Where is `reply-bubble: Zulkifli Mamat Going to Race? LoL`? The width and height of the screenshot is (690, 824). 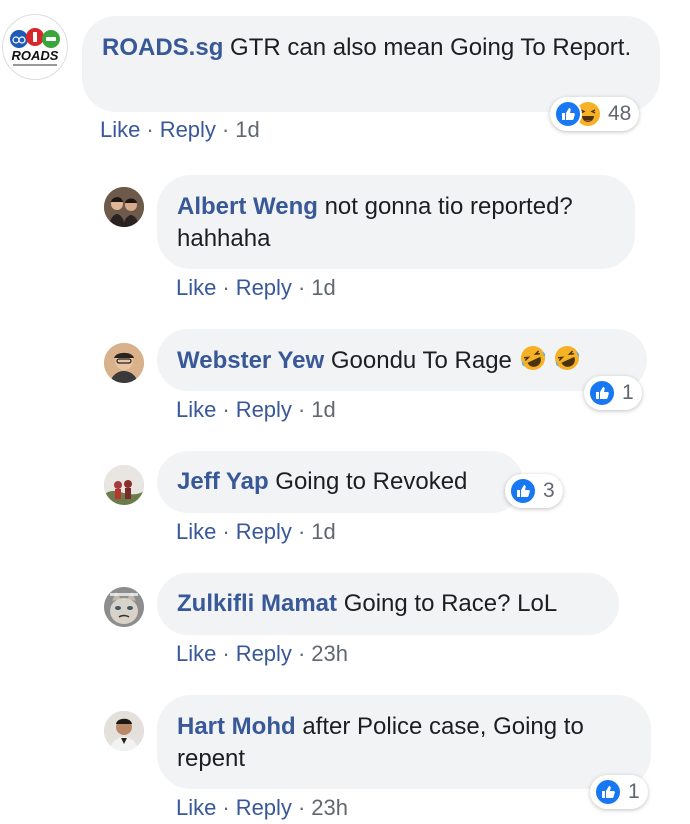 reply-bubble: Zulkifli Mamat Going to Race? LoL is located at coordinates (388, 604).